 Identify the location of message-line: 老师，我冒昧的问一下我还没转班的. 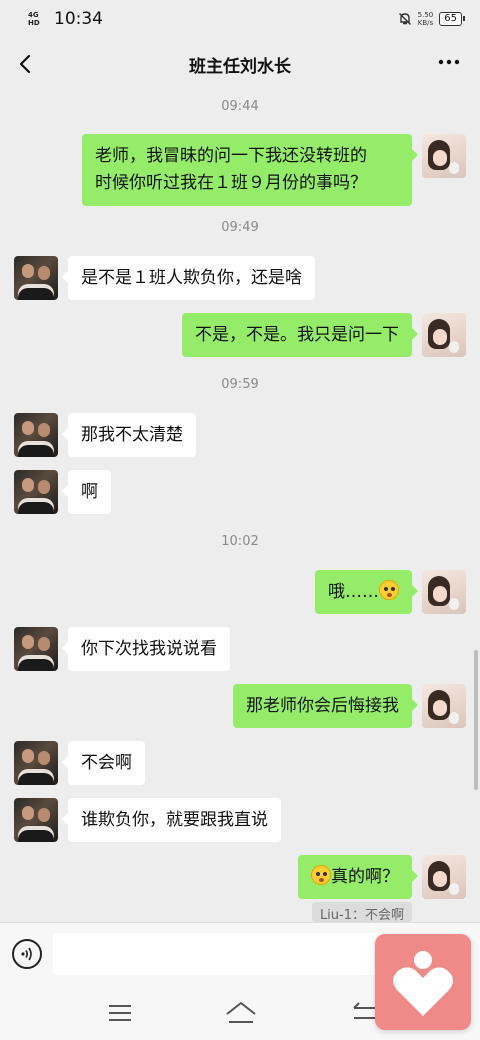
(231, 156).